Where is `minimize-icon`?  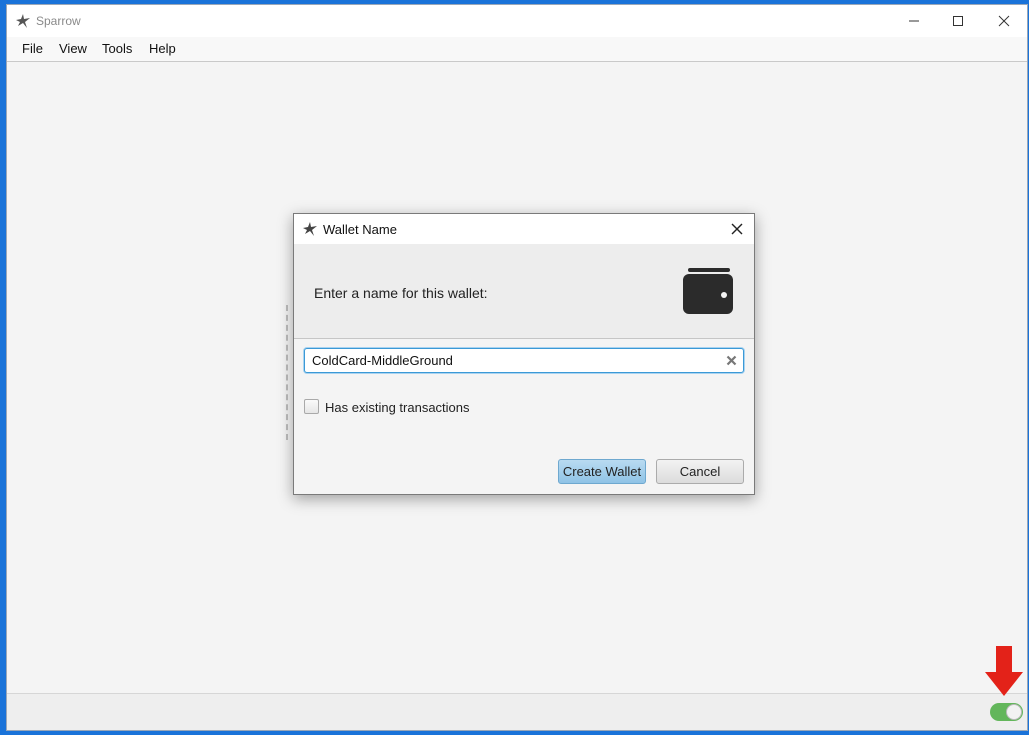 minimize-icon is located at coordinates (914, 21).